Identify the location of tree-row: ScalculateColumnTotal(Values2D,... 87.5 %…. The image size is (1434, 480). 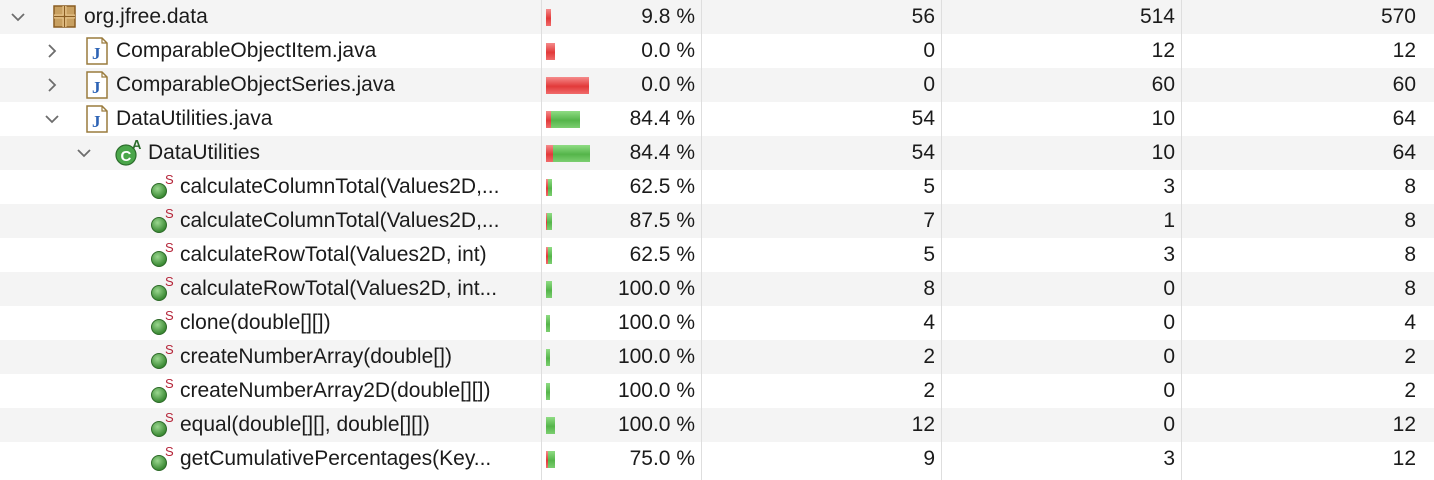
(717, 221).